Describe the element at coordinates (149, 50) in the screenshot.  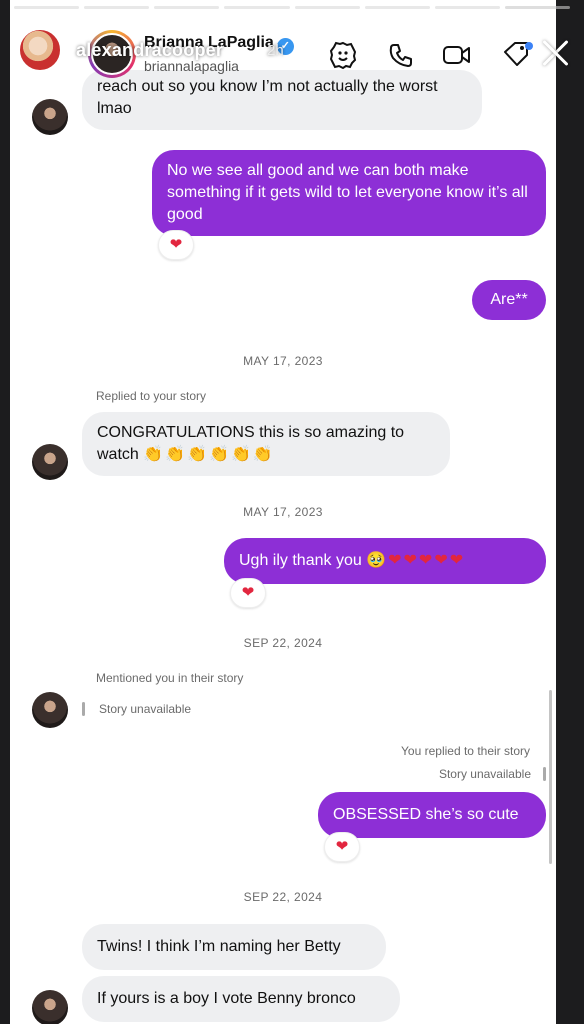
I see `story-username: alexandracooper` at that location.